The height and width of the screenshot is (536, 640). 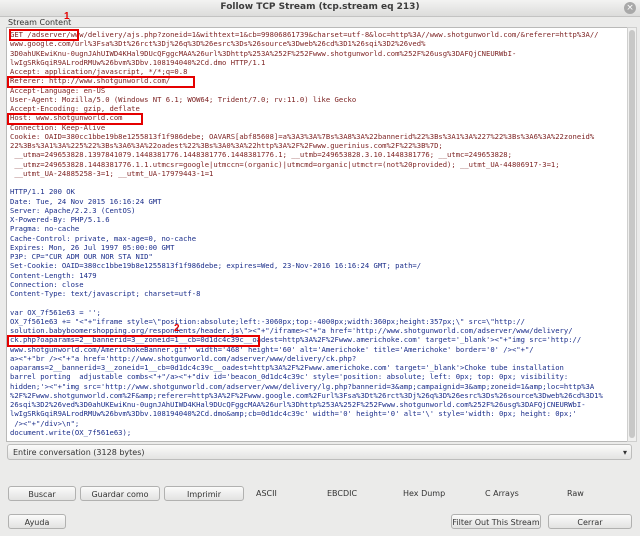 What do you see at coordinates (81, 256) in the screenshot?
I see `response-line: P3P: CP="CUR ADM OUR NOR STA NID"` at bounding box center [81, 256].